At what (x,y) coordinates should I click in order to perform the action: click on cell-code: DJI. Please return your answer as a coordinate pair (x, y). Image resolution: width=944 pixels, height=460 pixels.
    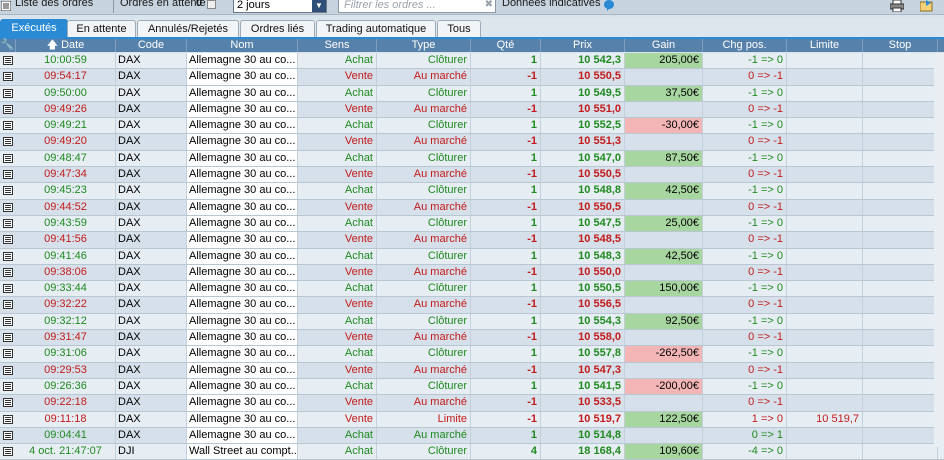
    Looking at the image, I should click on (151, 452).